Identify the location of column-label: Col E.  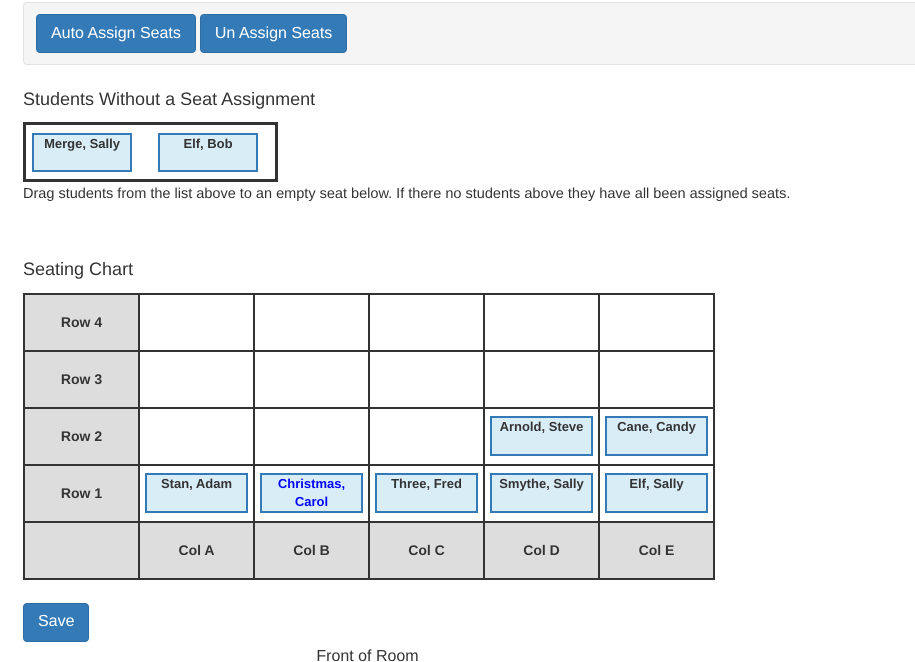
(656, 550).